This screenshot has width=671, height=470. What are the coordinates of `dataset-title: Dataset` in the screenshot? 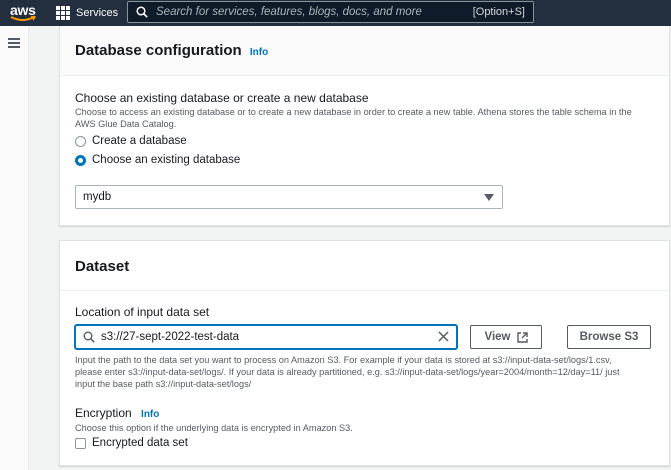 It's located at (102, 266).